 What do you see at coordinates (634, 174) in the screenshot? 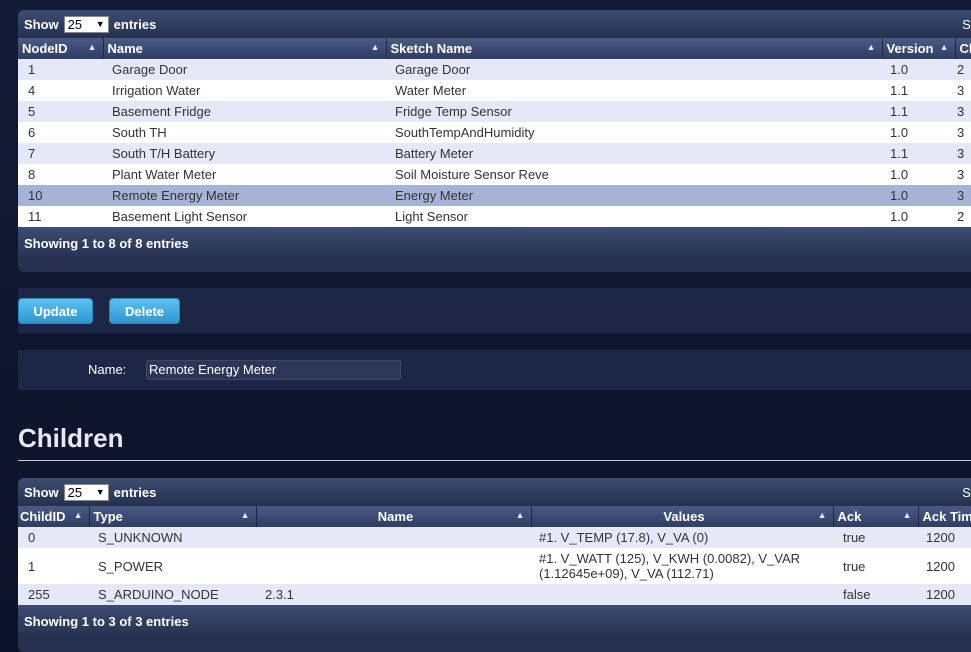
I see `cell-sketch-name: Soil Moisture Sensor Reve` at bounding box center [634, 174].